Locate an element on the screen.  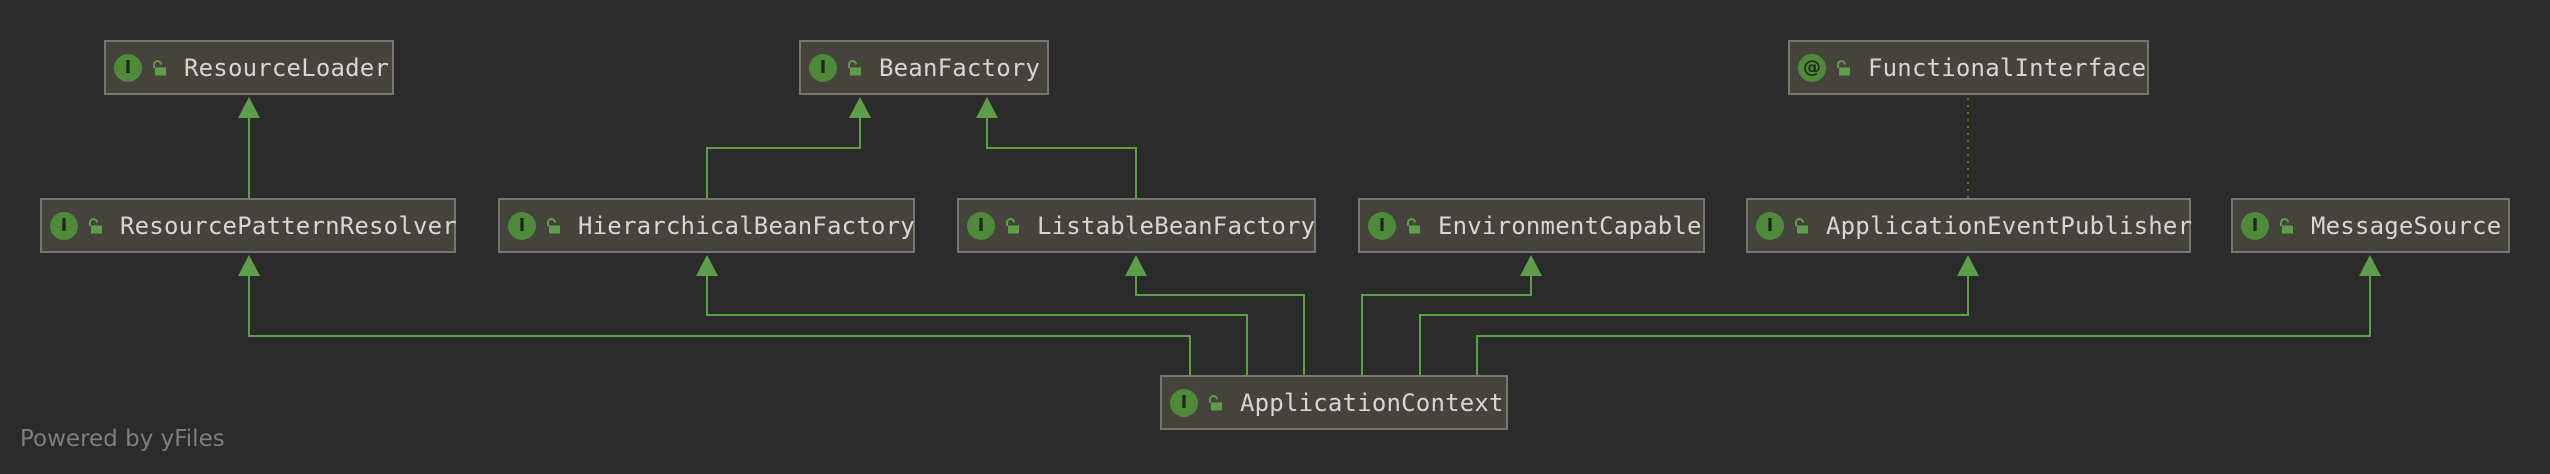
node-label: BeanFactory is located at coordinates (960, 67).